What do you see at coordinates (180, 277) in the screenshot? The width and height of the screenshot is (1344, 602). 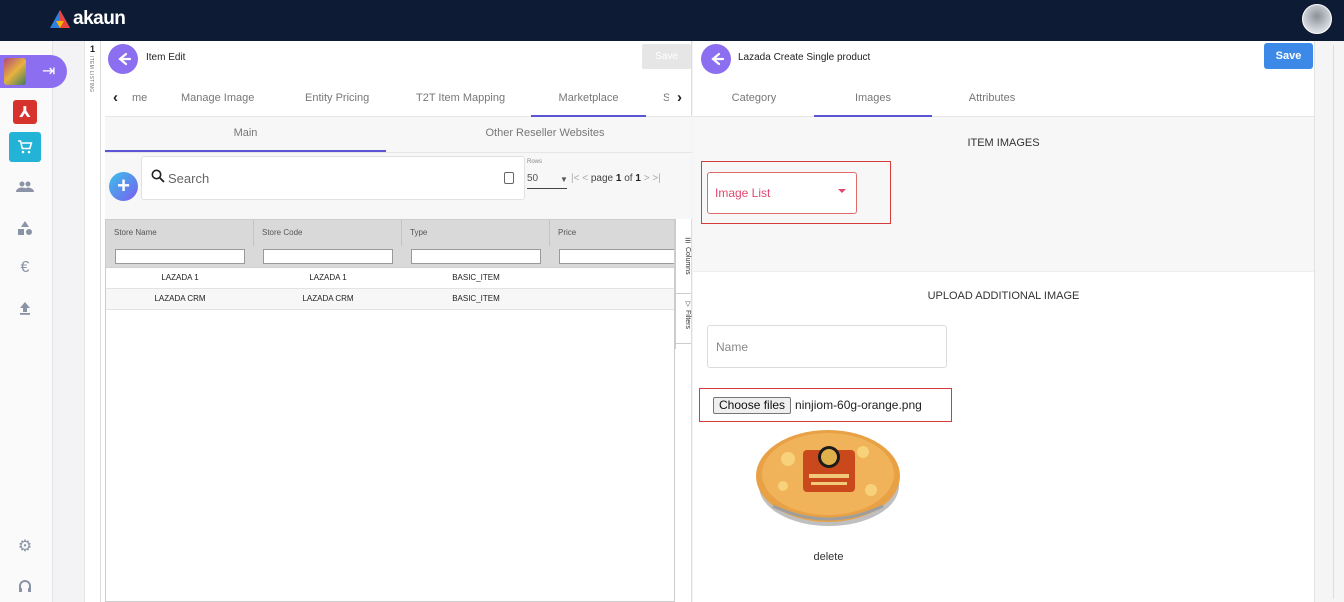 I see `cell-store-name: LAZADA 1` at bounding box center [180, 277].